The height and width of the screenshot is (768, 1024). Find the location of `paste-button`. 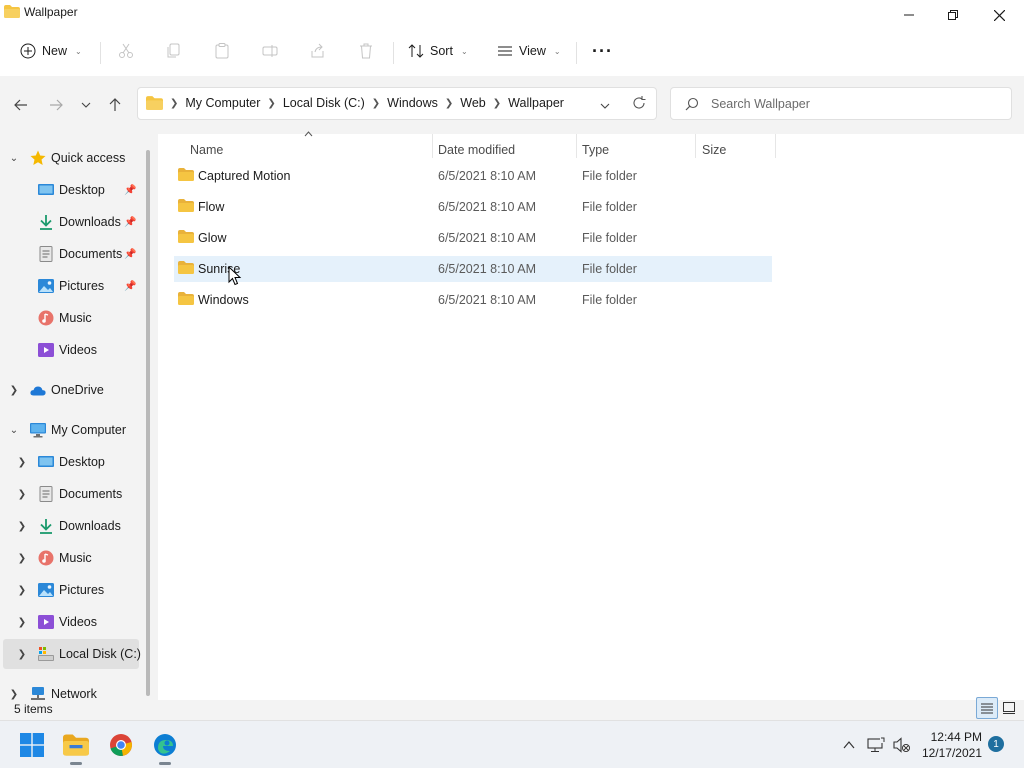

paste-button is located at coordinates (222, 51).